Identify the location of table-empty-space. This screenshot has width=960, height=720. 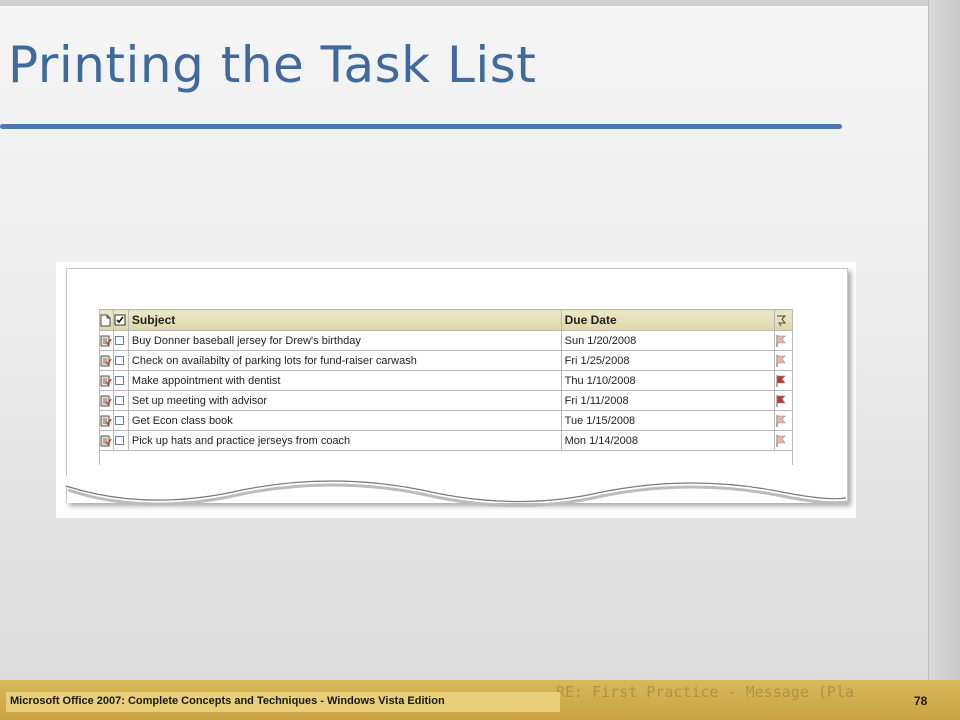
(446, 457).